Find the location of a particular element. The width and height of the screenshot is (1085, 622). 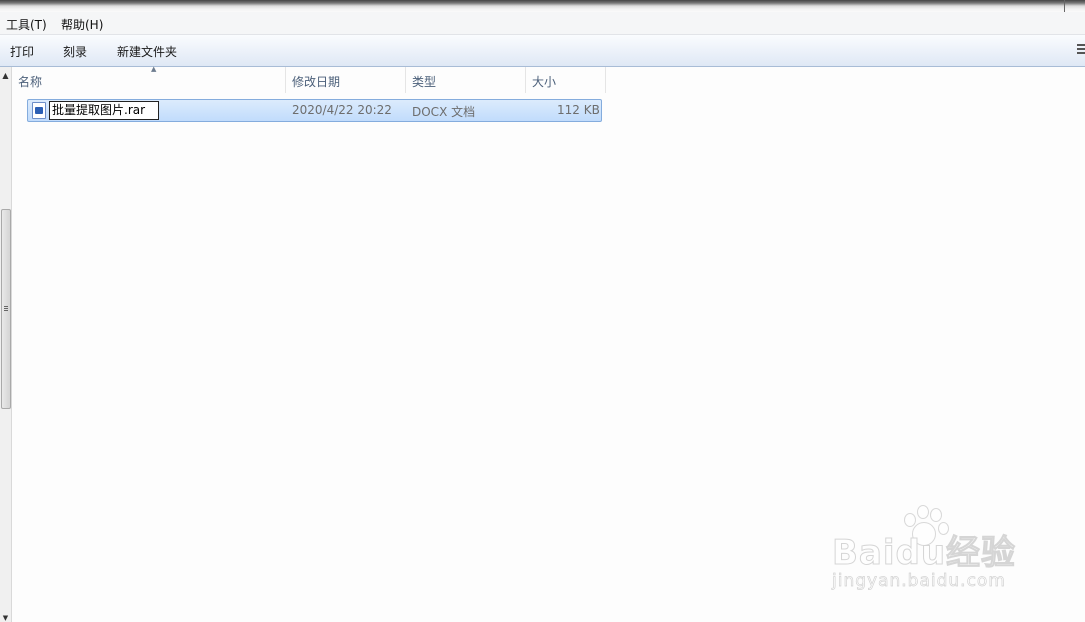

scroll-thumb is located at coordinates (6, 309).